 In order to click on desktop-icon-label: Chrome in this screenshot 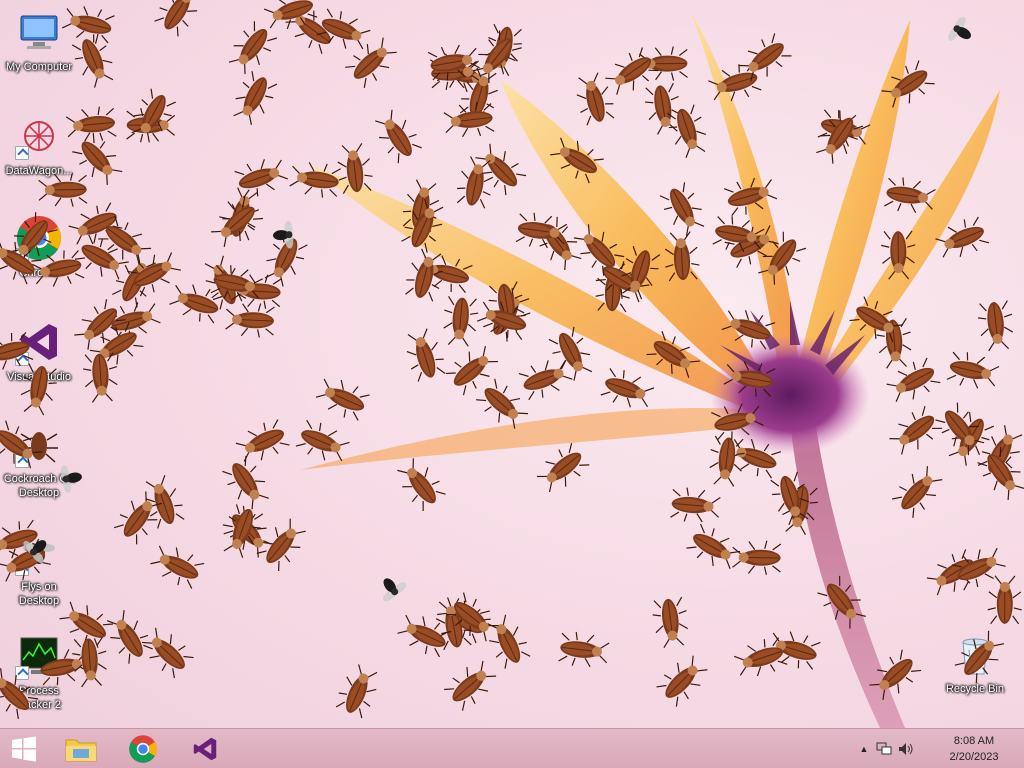, I will do `click(39, 273)`.